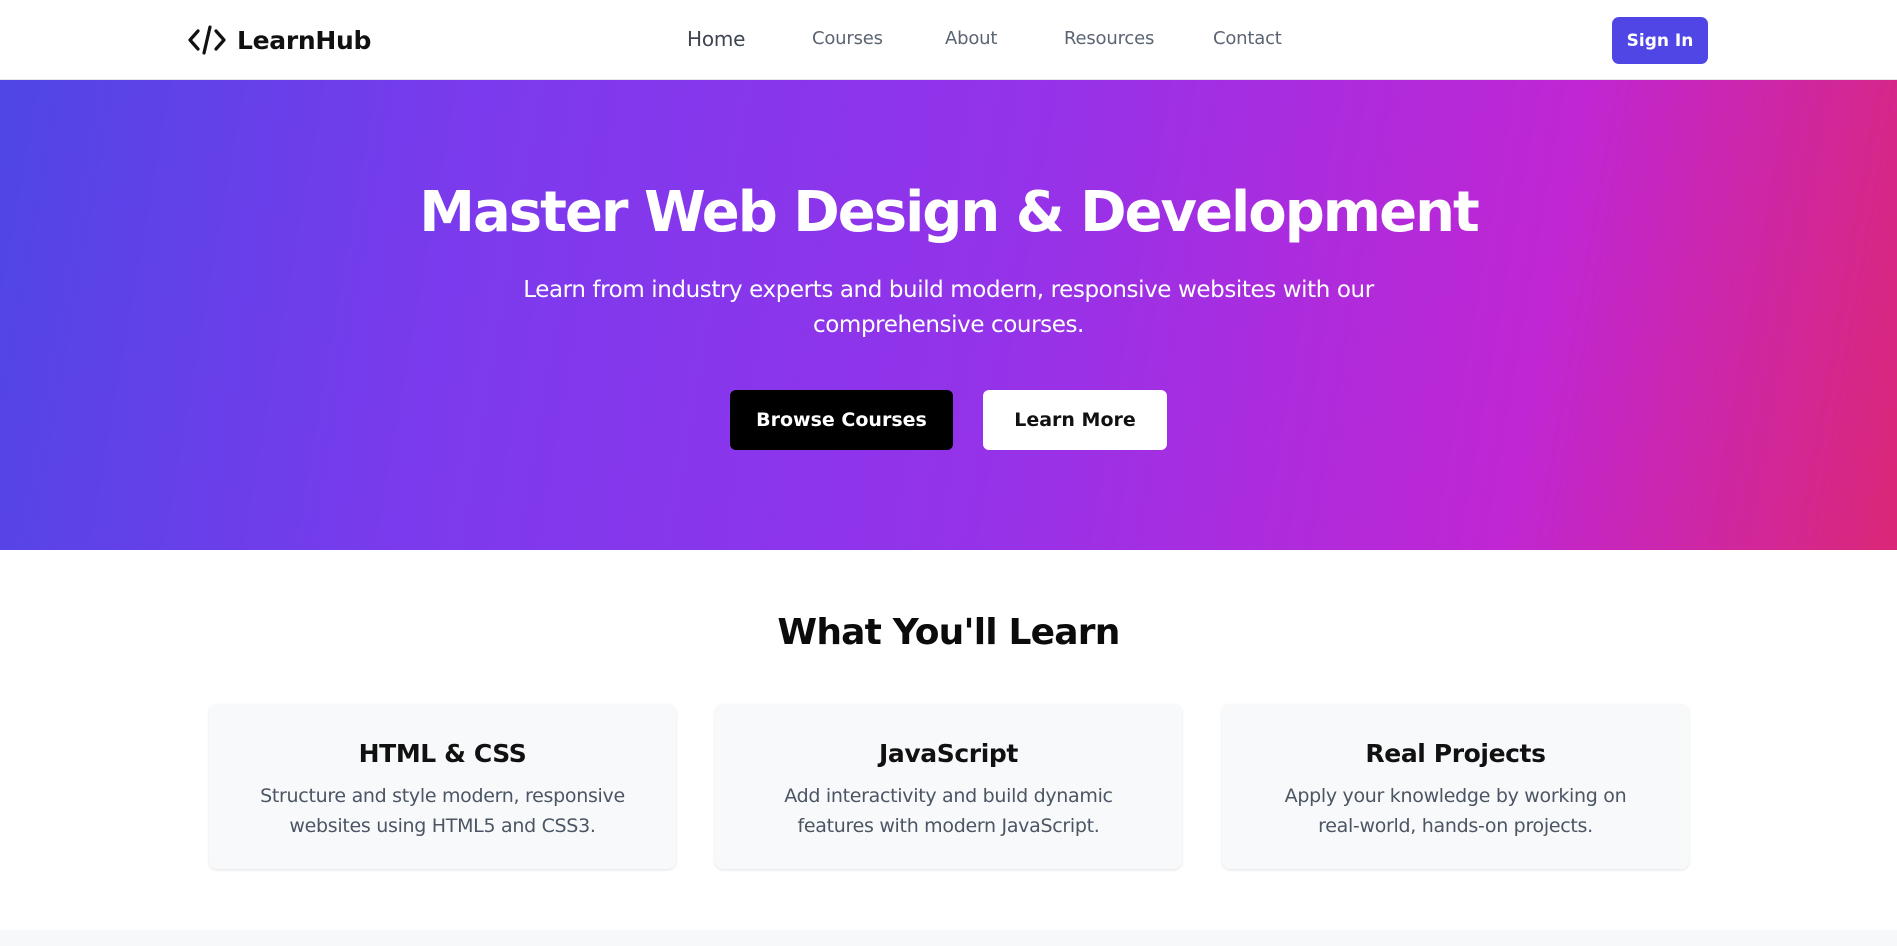 This screenshot has width=1897, height=946. What do you see at coordinates (304, 40) in the screenshot?
I see `brand-name: LearnHub` at bounding box center [304, 40].